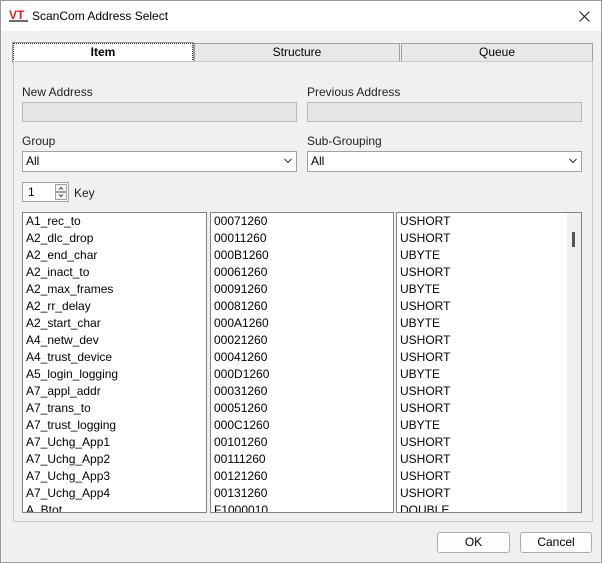 This screenshot has height=563, width=602. Describe the element at coordinates (114, 221) in the screenshot. I see `list-item: A1_rec_to` at that location.